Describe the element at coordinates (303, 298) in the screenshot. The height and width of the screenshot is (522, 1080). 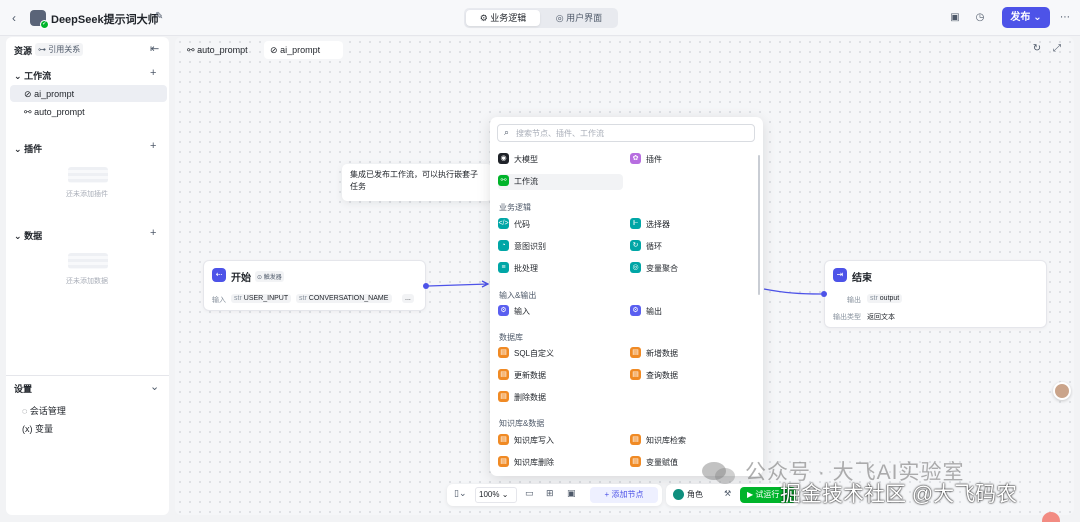
I see `type-label: str` at that location.